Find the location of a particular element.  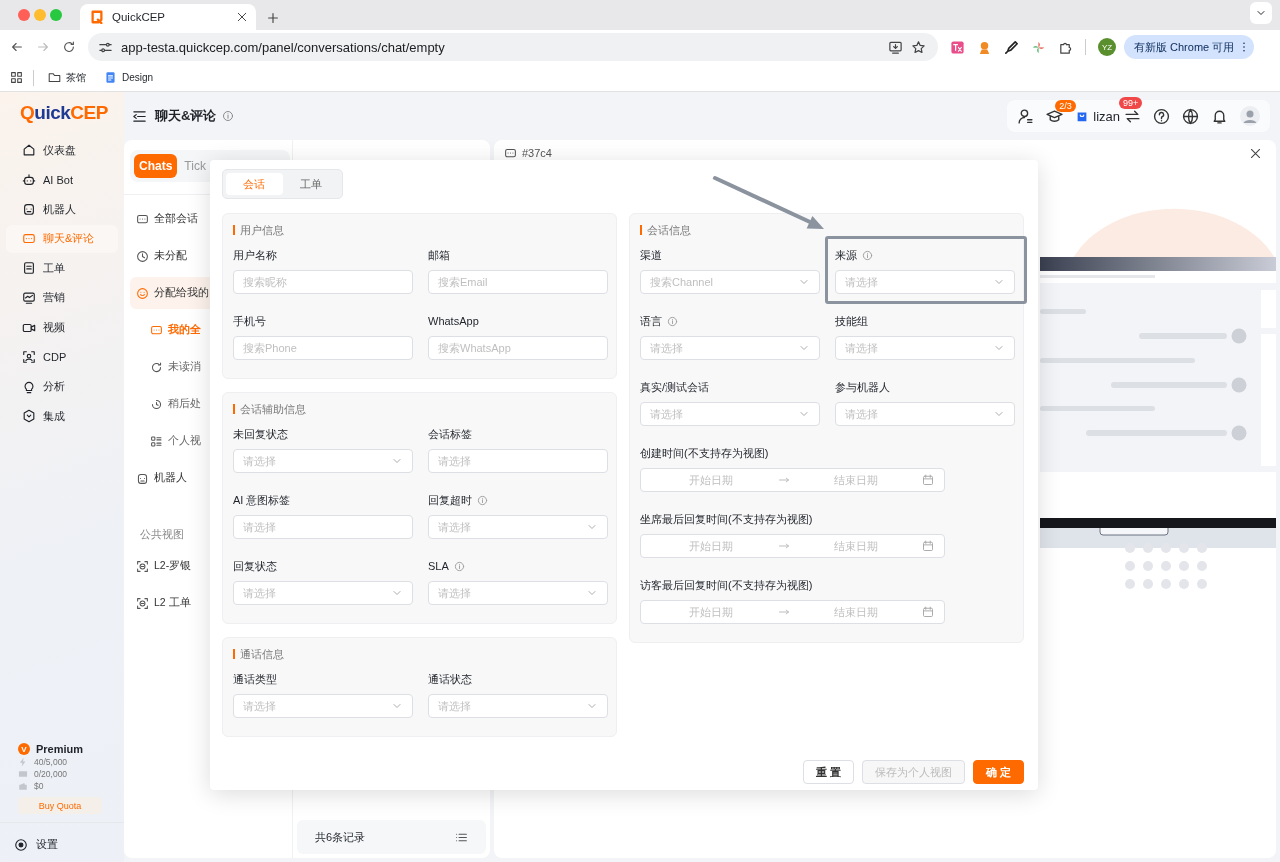

bookmark-star-icon is located at coordinates (918, 47).